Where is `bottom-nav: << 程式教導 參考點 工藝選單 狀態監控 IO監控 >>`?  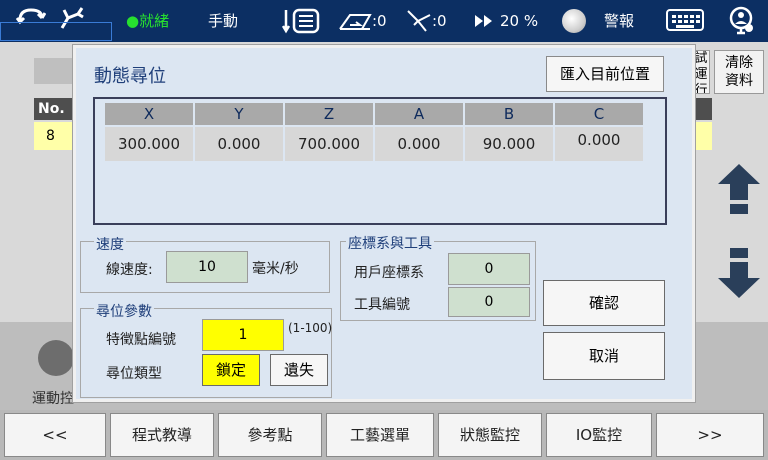
bottom-nav: << 程式教導 參考點 工藝選單 狀態監控 IO監控 >> is located at coordinates (384, 435).